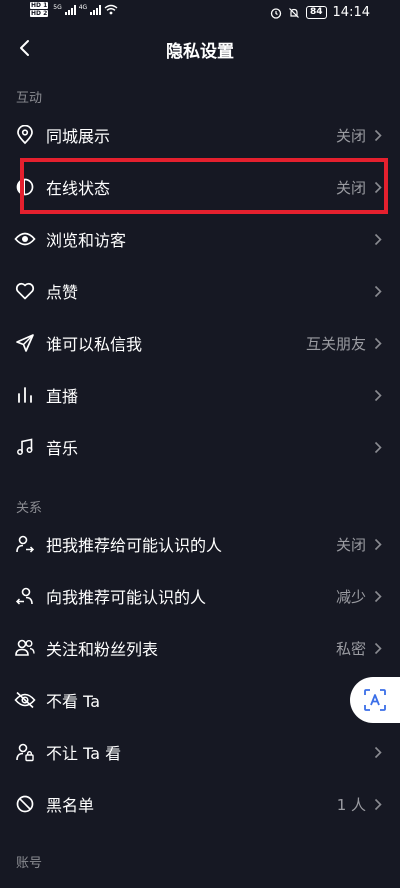  Describe the element at coordinates (25, 596) in the screenshot. I see `user-recommend-icon` at that location.